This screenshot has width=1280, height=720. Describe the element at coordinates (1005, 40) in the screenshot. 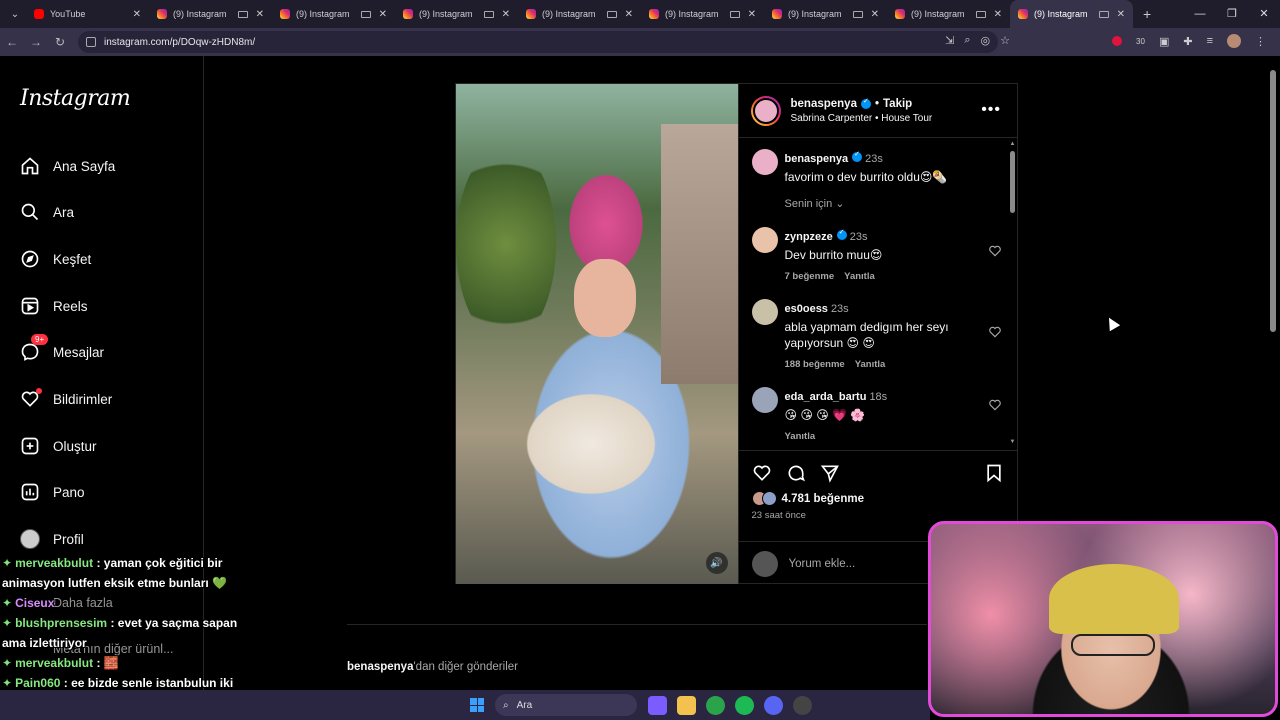

I see `bookmark-star-icon: ☆` at that location.